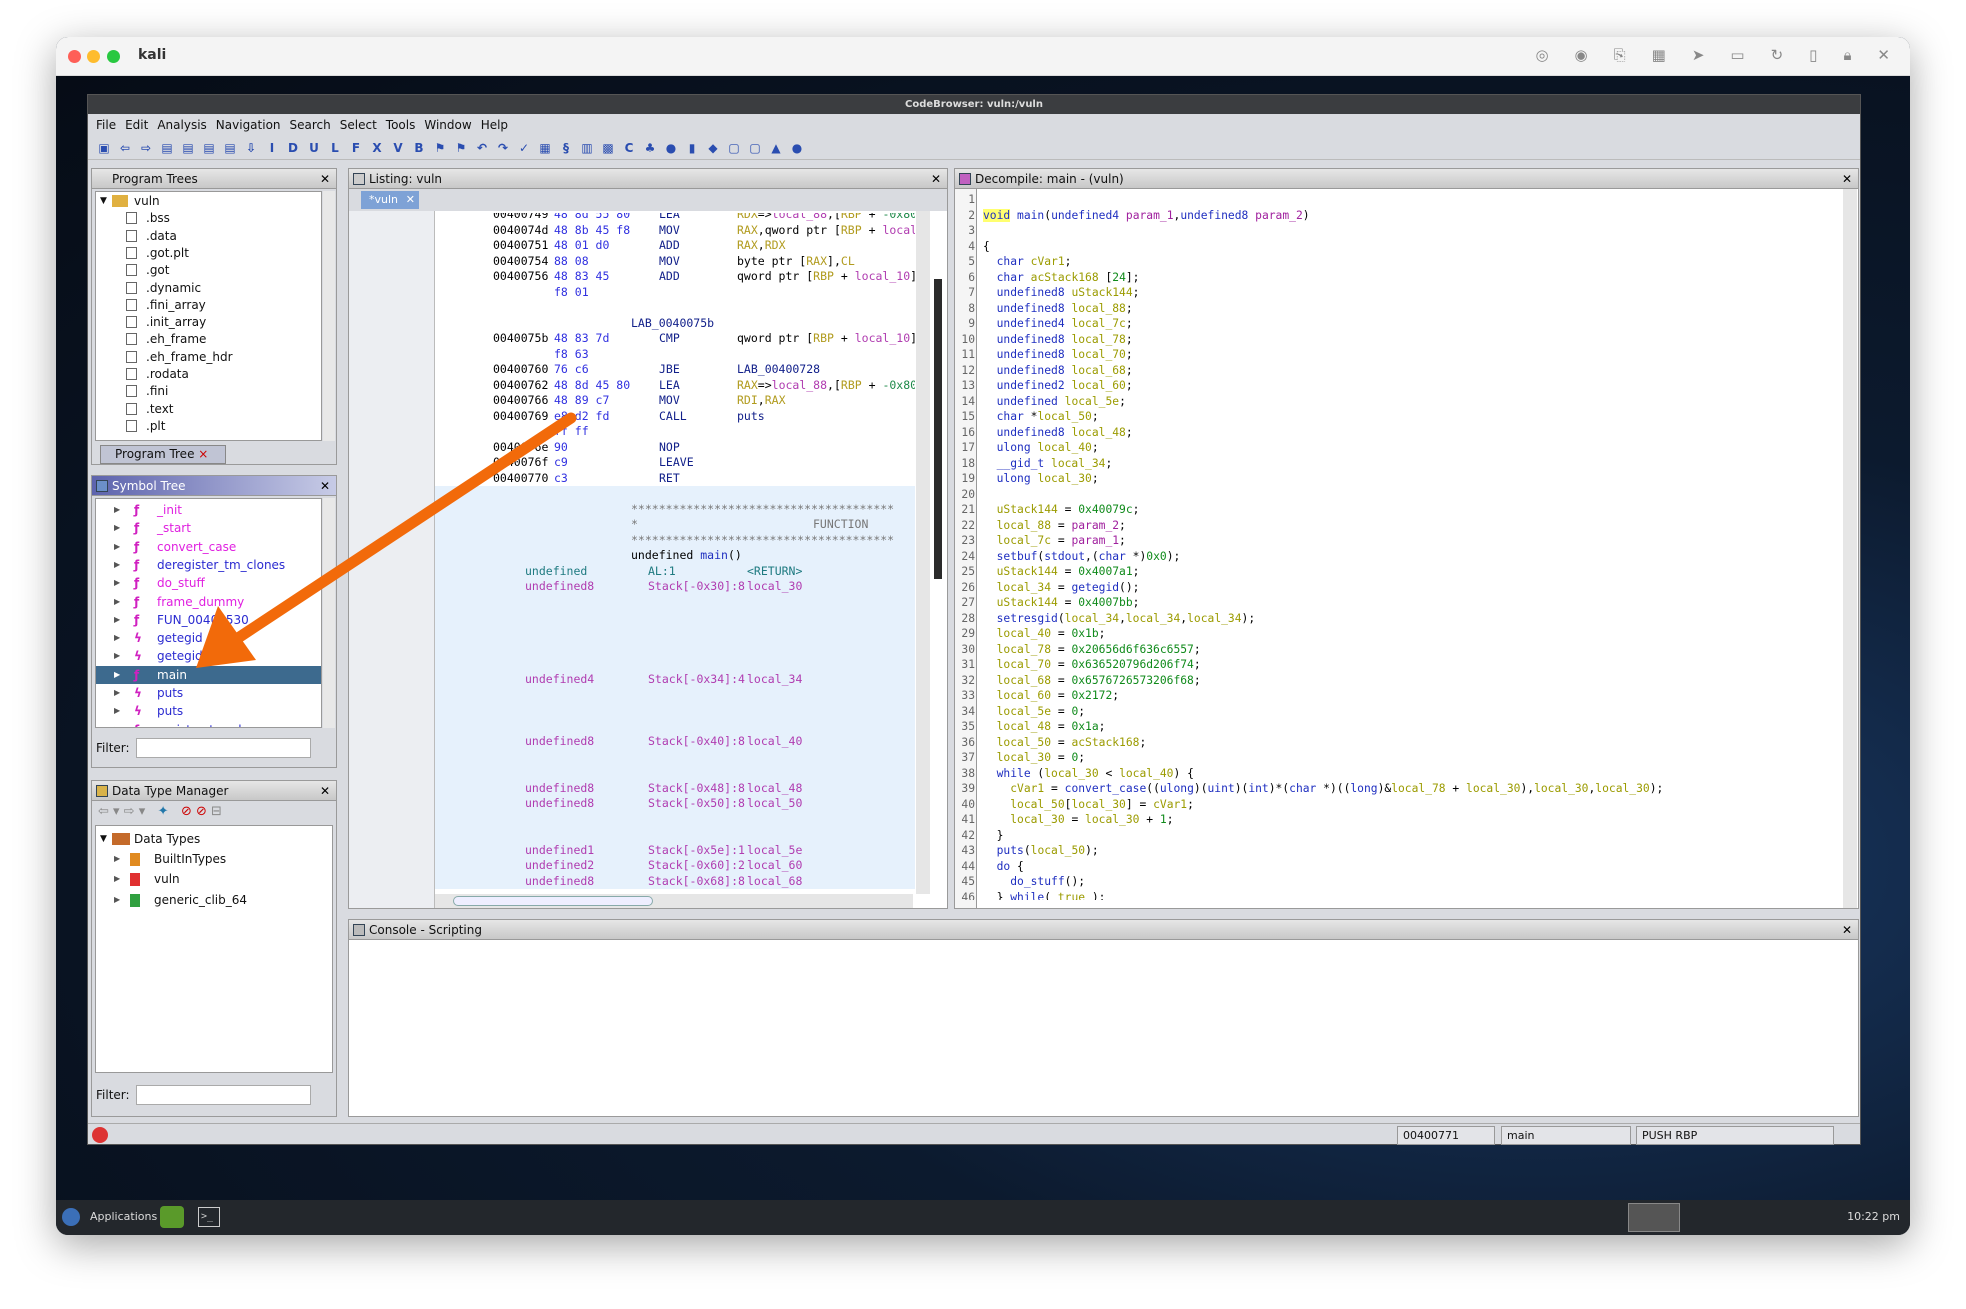  Describe the element at coordinates (675, 804) in the screenshot. I see `listing-row: undefined8 Stack[-0x50]:8 local_50` at that location.